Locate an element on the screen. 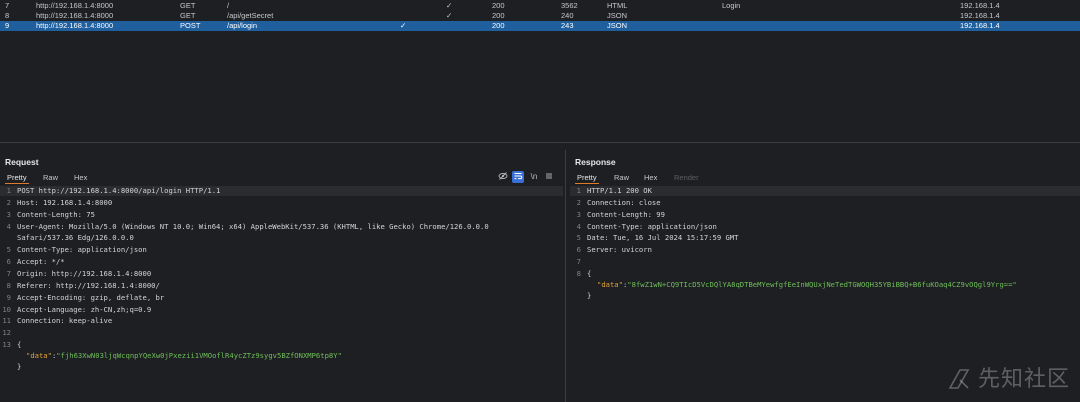 This screenshot has width=1080, height=402. code-line: 11 Connection: keep-alive is located at coordinates (57, 320).